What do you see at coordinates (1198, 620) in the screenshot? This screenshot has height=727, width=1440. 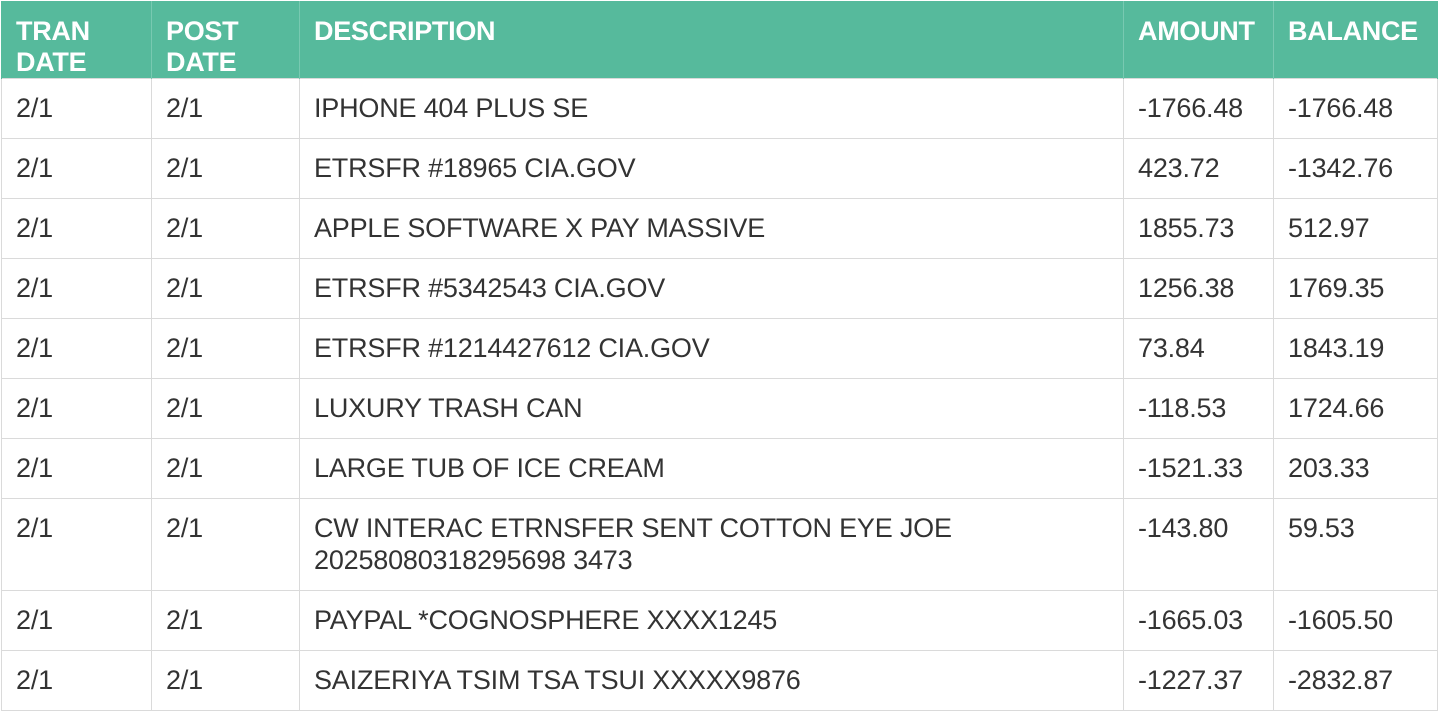 I see `cell-amount: -1665.03` at bounding box center [1198, 620].